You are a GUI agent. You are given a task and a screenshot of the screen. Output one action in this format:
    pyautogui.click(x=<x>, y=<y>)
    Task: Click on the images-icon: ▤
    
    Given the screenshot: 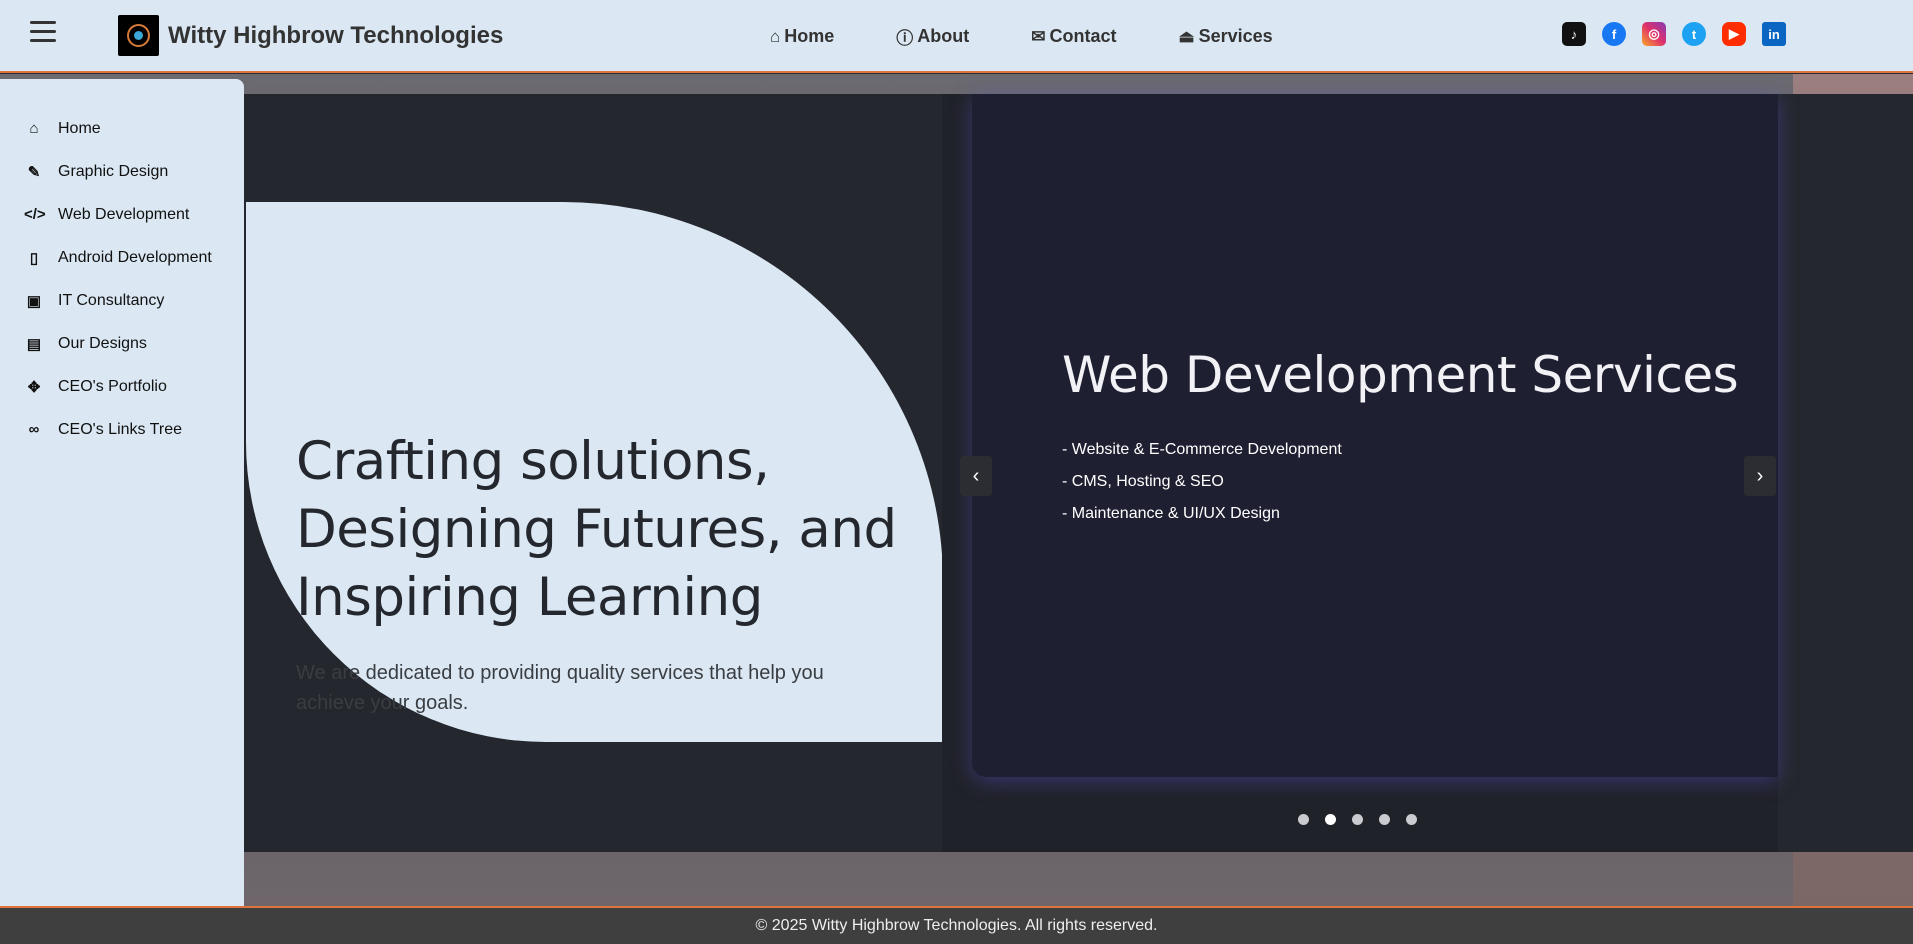 What is the action you would take?
    pyautogui.click(x=34, y=344)
    